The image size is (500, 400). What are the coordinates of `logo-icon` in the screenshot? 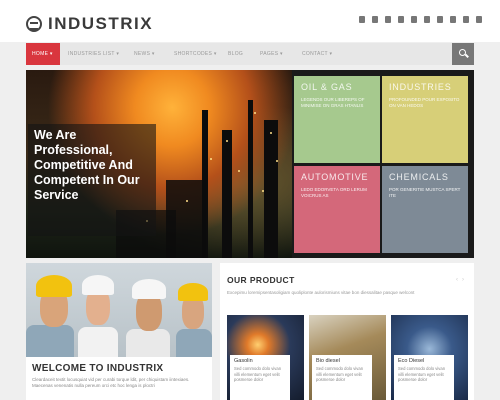 It's located at (34, 24).